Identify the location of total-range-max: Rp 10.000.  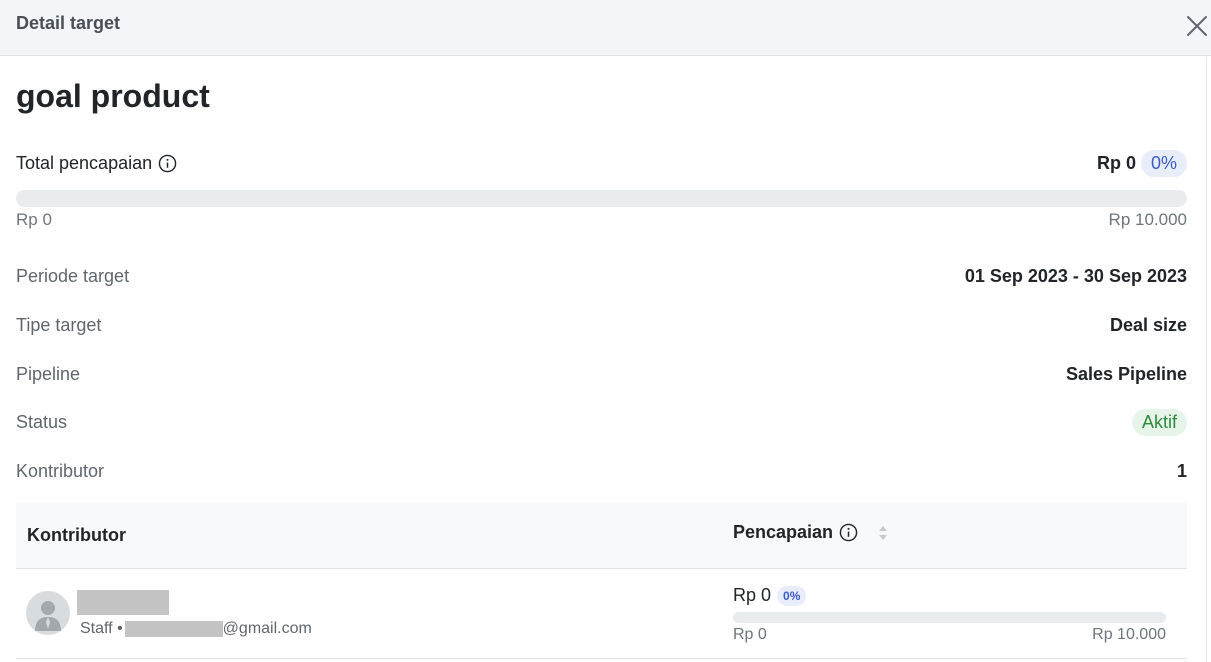
(1147, 219).